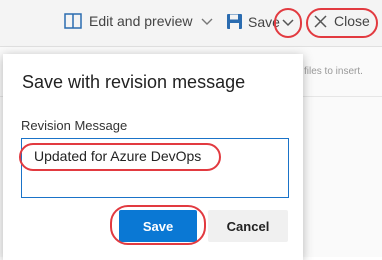  I want to click on save-label: Save, so click(264, 21).